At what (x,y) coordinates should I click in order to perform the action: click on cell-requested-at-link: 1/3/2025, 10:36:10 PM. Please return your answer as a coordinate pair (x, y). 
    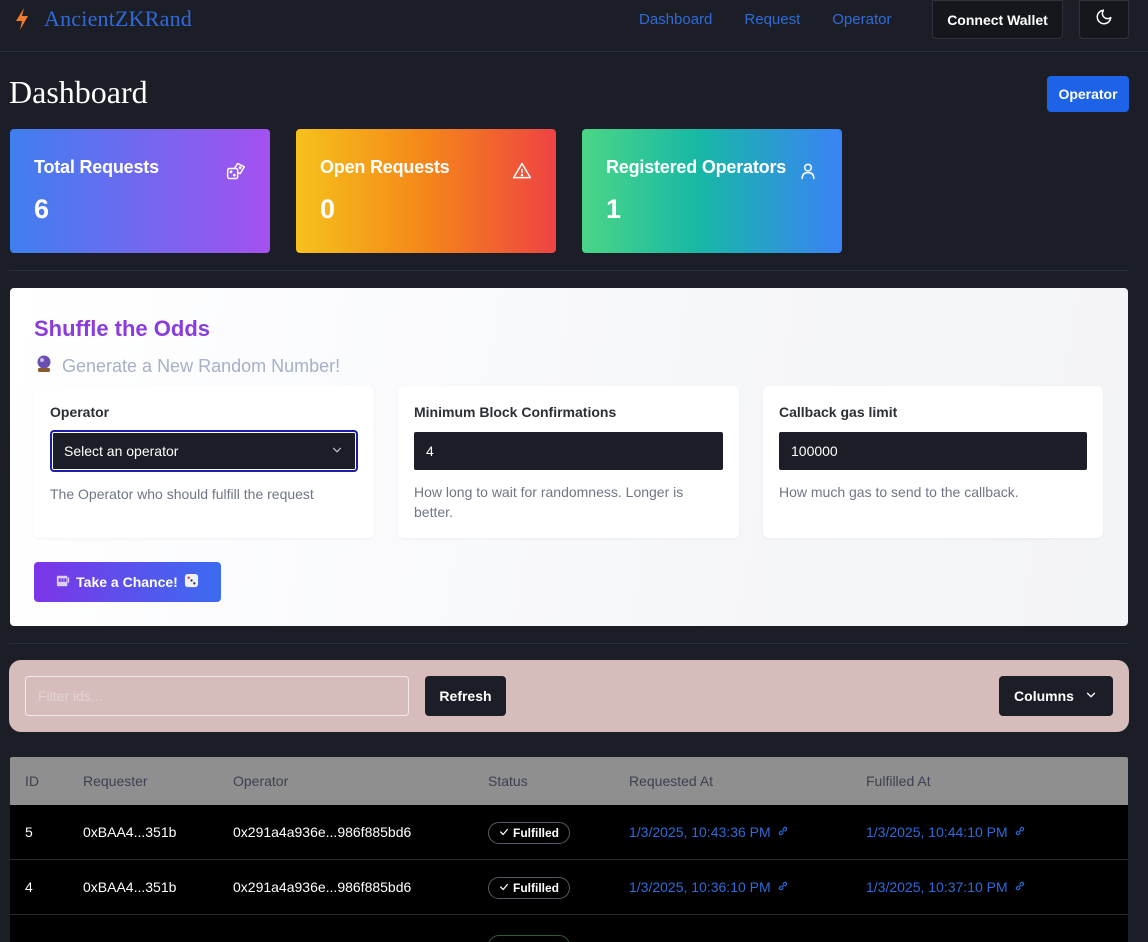
    Looking at the image, I should click on (709, 887).